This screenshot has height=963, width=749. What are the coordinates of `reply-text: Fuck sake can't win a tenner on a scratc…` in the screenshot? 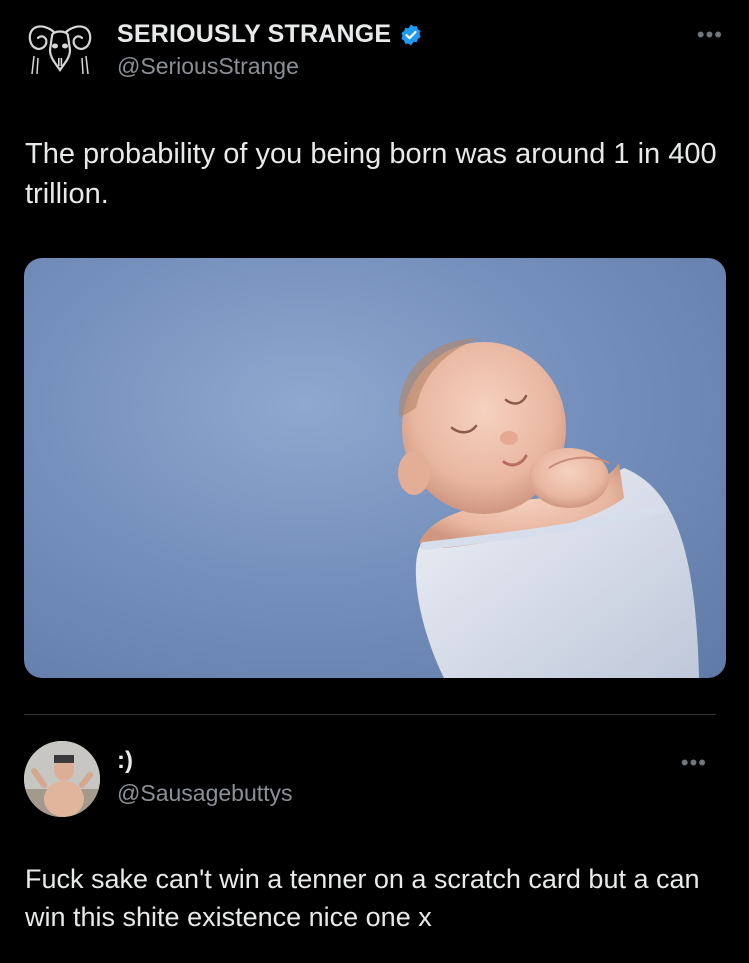 It's located at (362, 898).